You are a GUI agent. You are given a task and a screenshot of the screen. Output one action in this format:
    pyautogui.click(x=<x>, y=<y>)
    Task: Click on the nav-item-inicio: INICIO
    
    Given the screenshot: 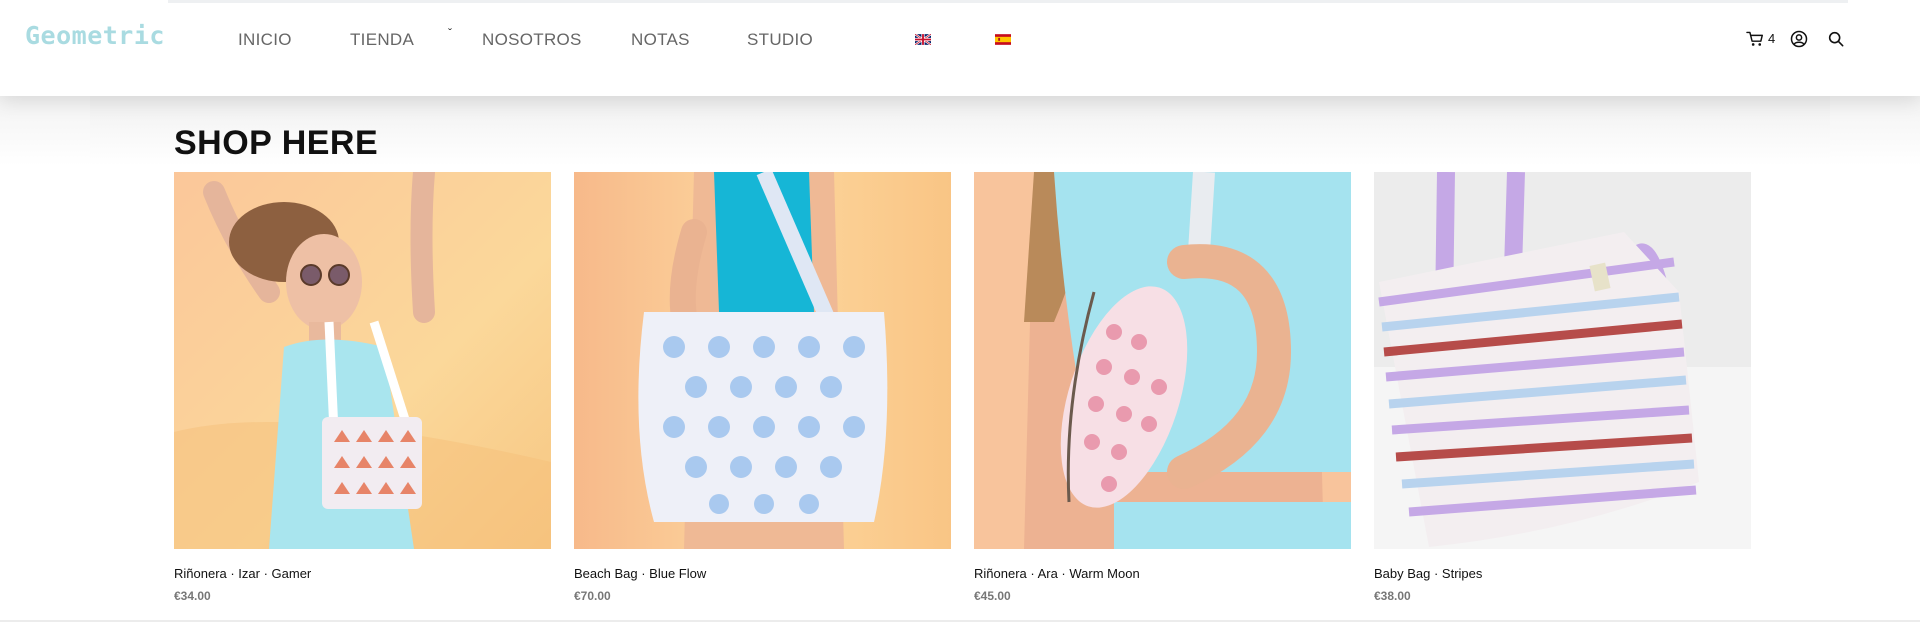 What is the action you would take?
    pyautogui.click(x=265, y=40)
    